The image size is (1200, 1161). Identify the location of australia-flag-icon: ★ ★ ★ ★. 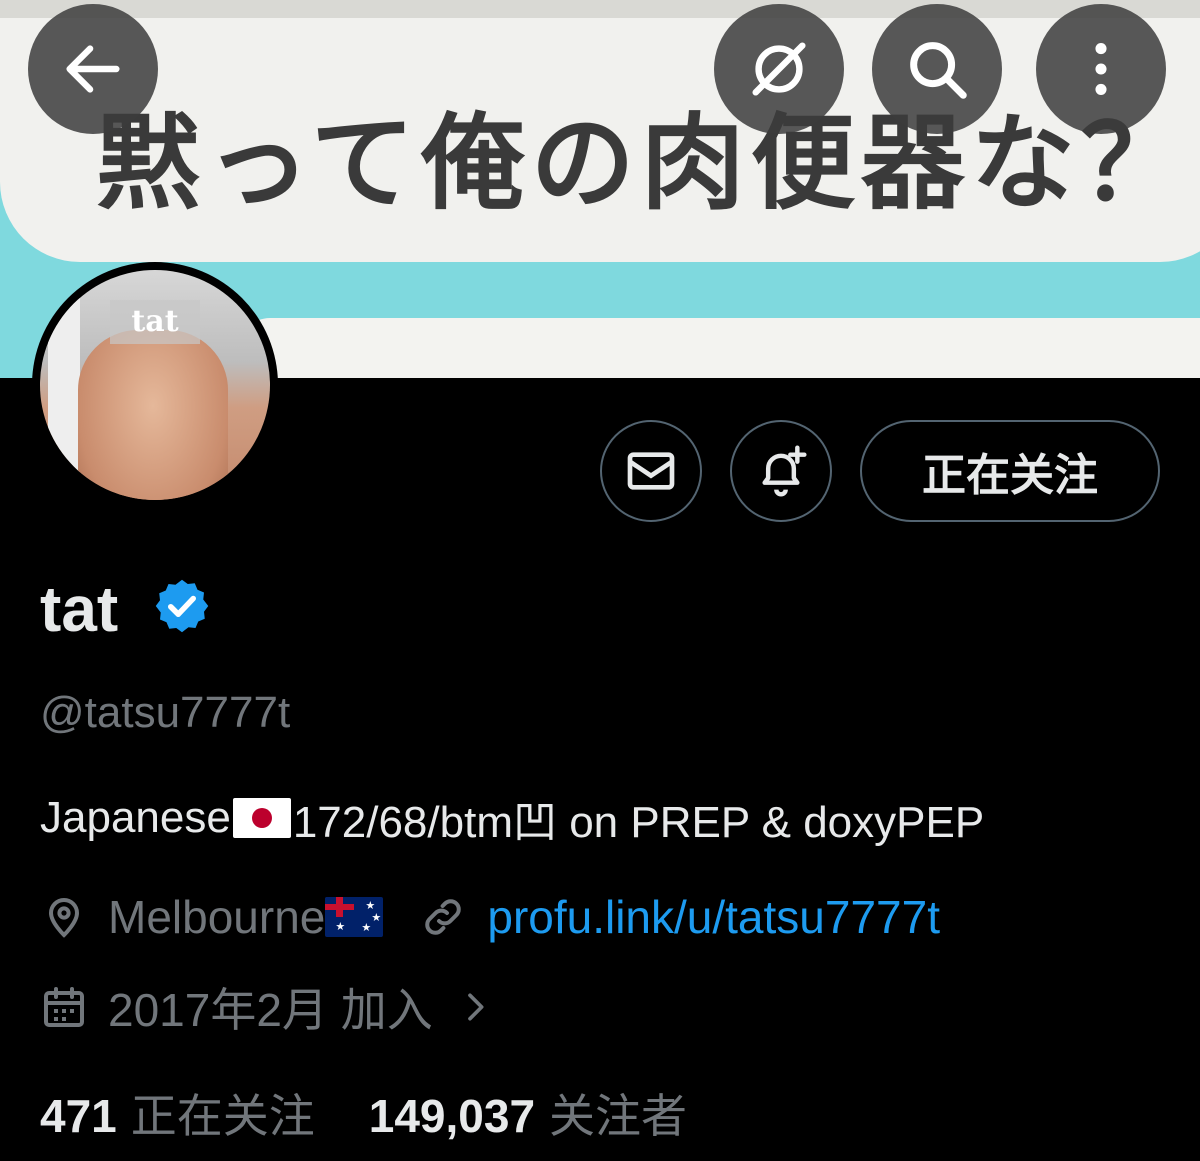
(354, 917).